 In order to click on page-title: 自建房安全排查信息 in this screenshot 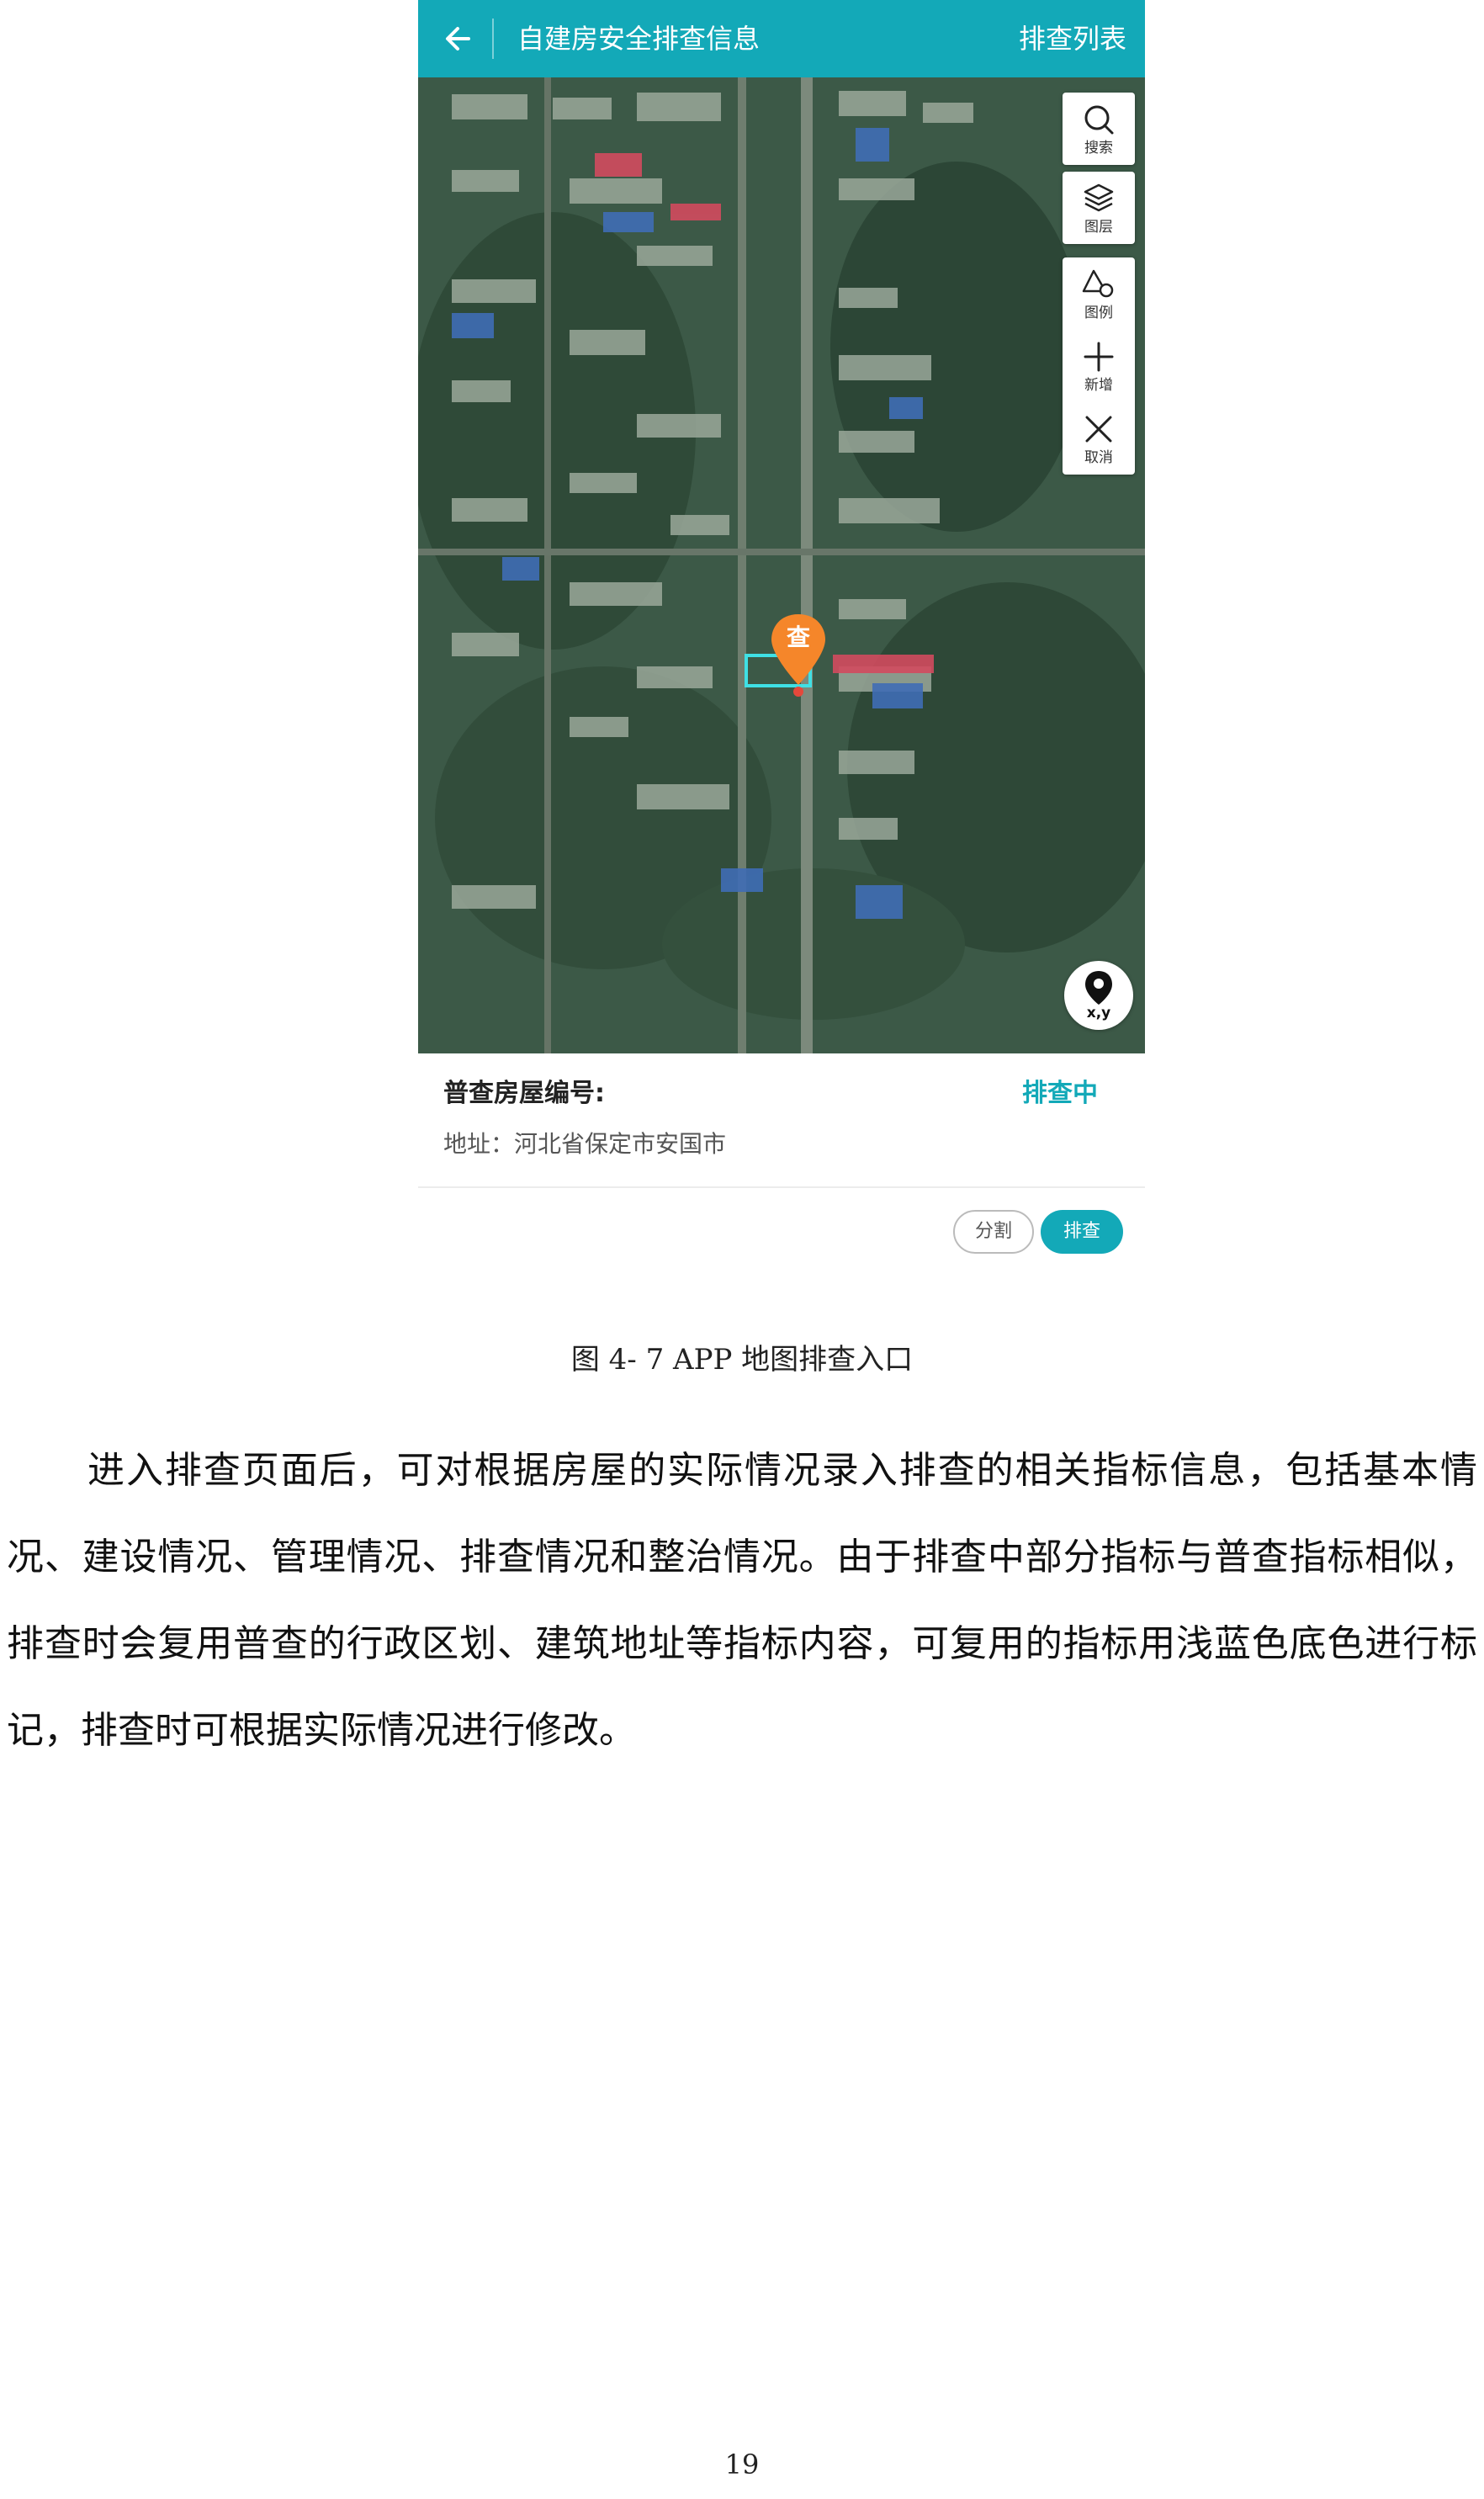, I will do `click(639, 39)`.